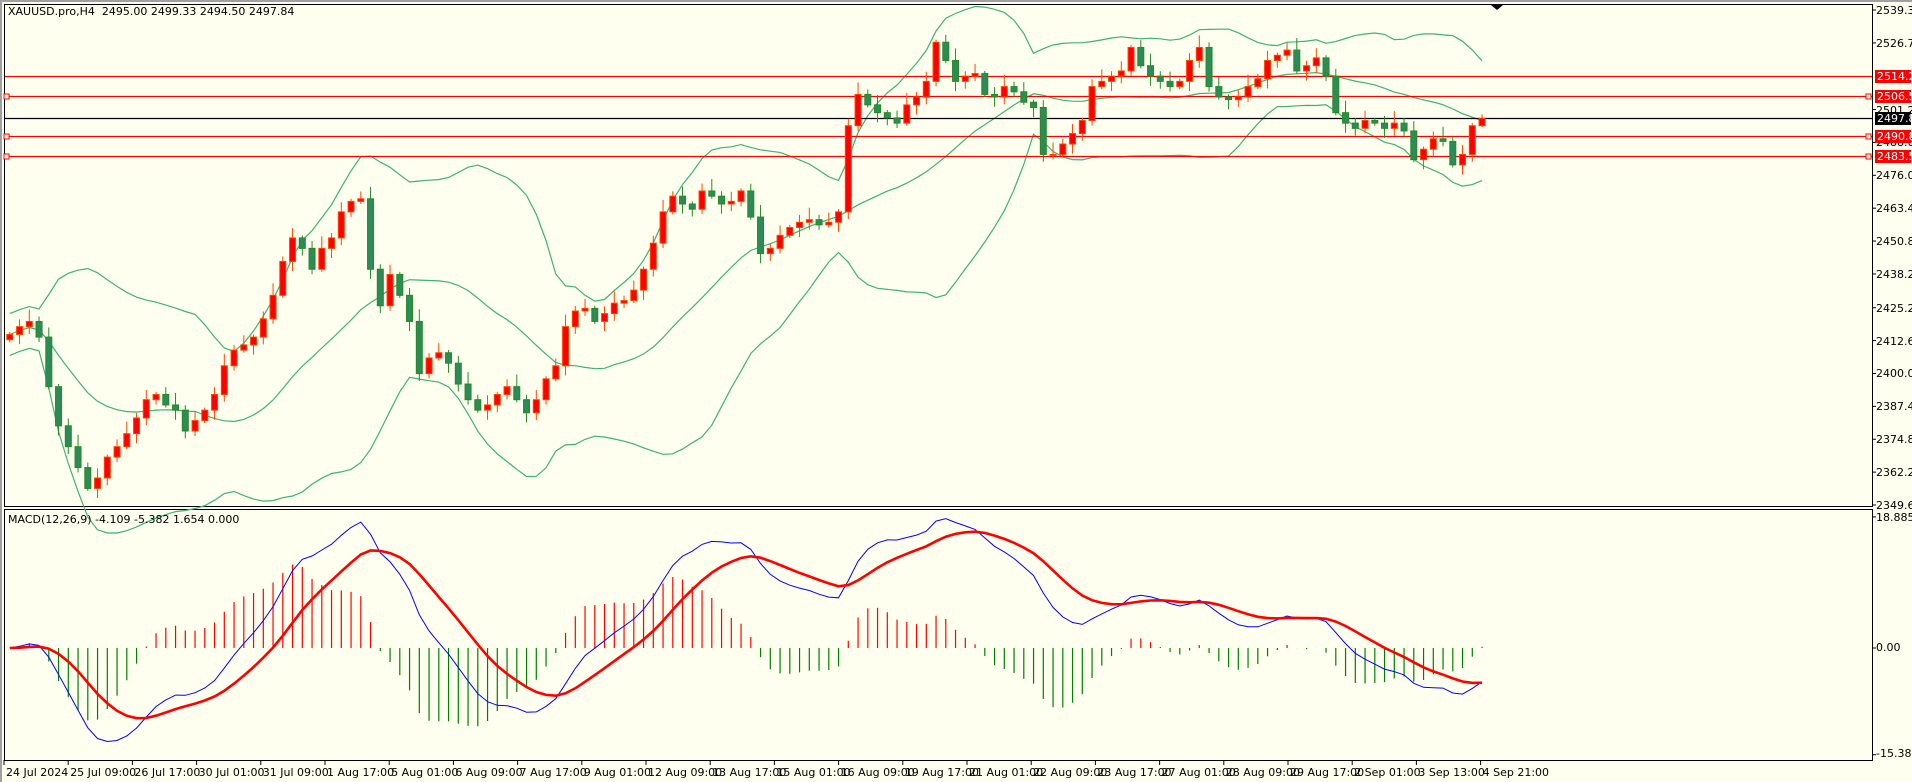  I want to click on time-label: 3 Sep 13:00, so click(1451, 772).